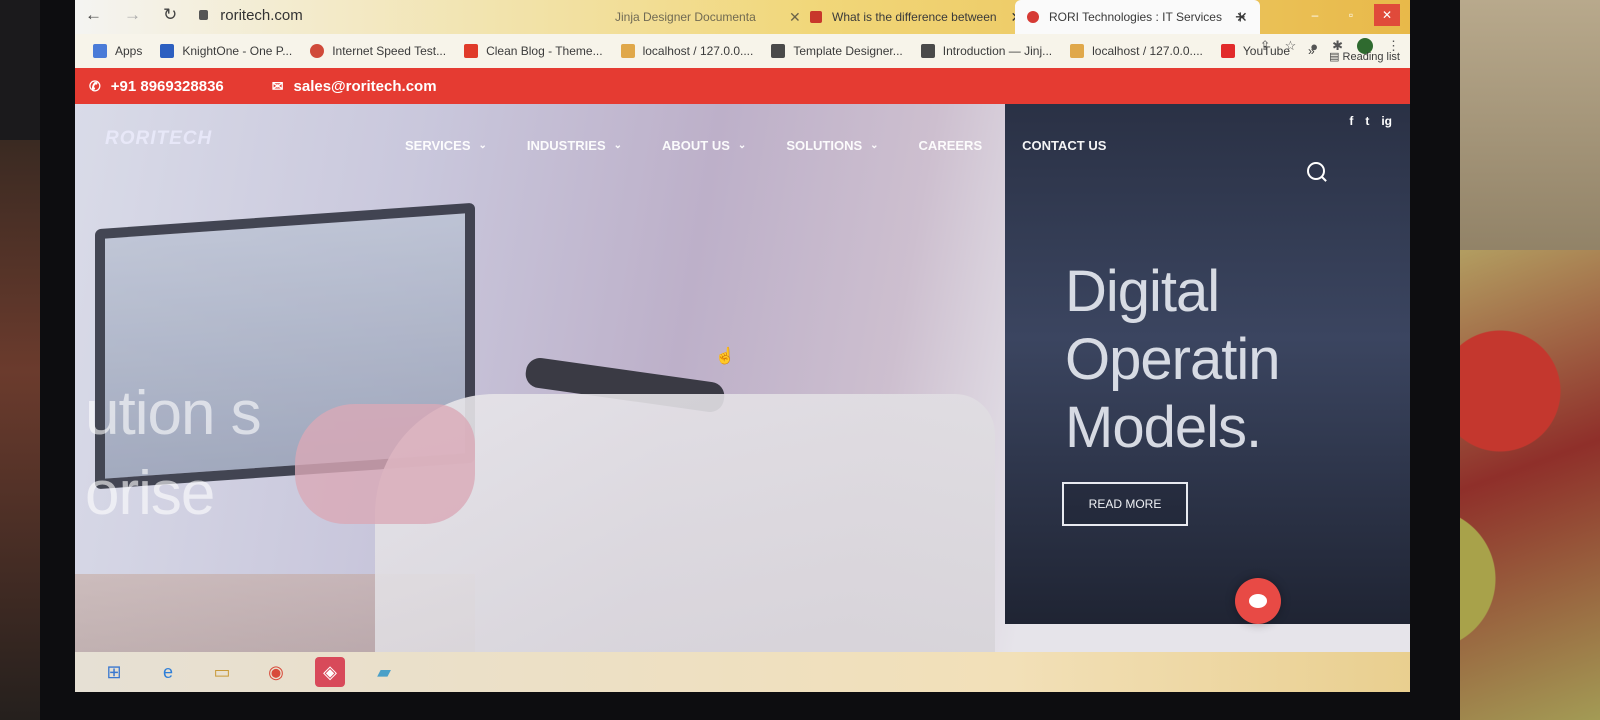  What do you see at coordinates (129, 51) in the screenshot?
I see `bookmark-label: Apps` at bounding box center [129, 51].